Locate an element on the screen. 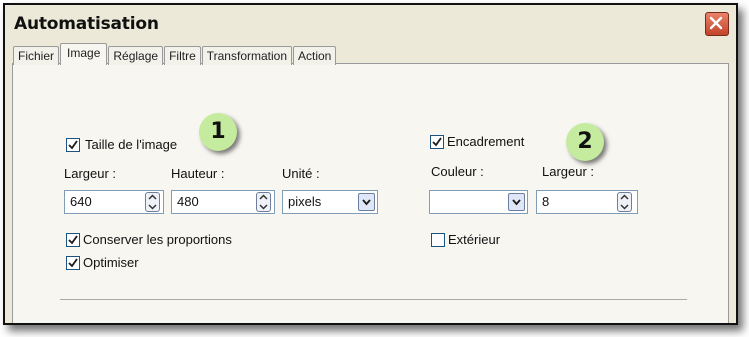  unit-dropdown-button is located at coordinates (366, 202).